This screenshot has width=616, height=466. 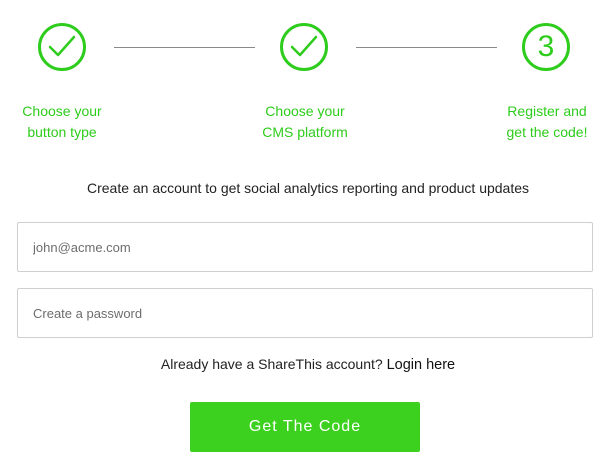 I want to click on step-2-label-line1: Choose your, so click(x=305, y=111).